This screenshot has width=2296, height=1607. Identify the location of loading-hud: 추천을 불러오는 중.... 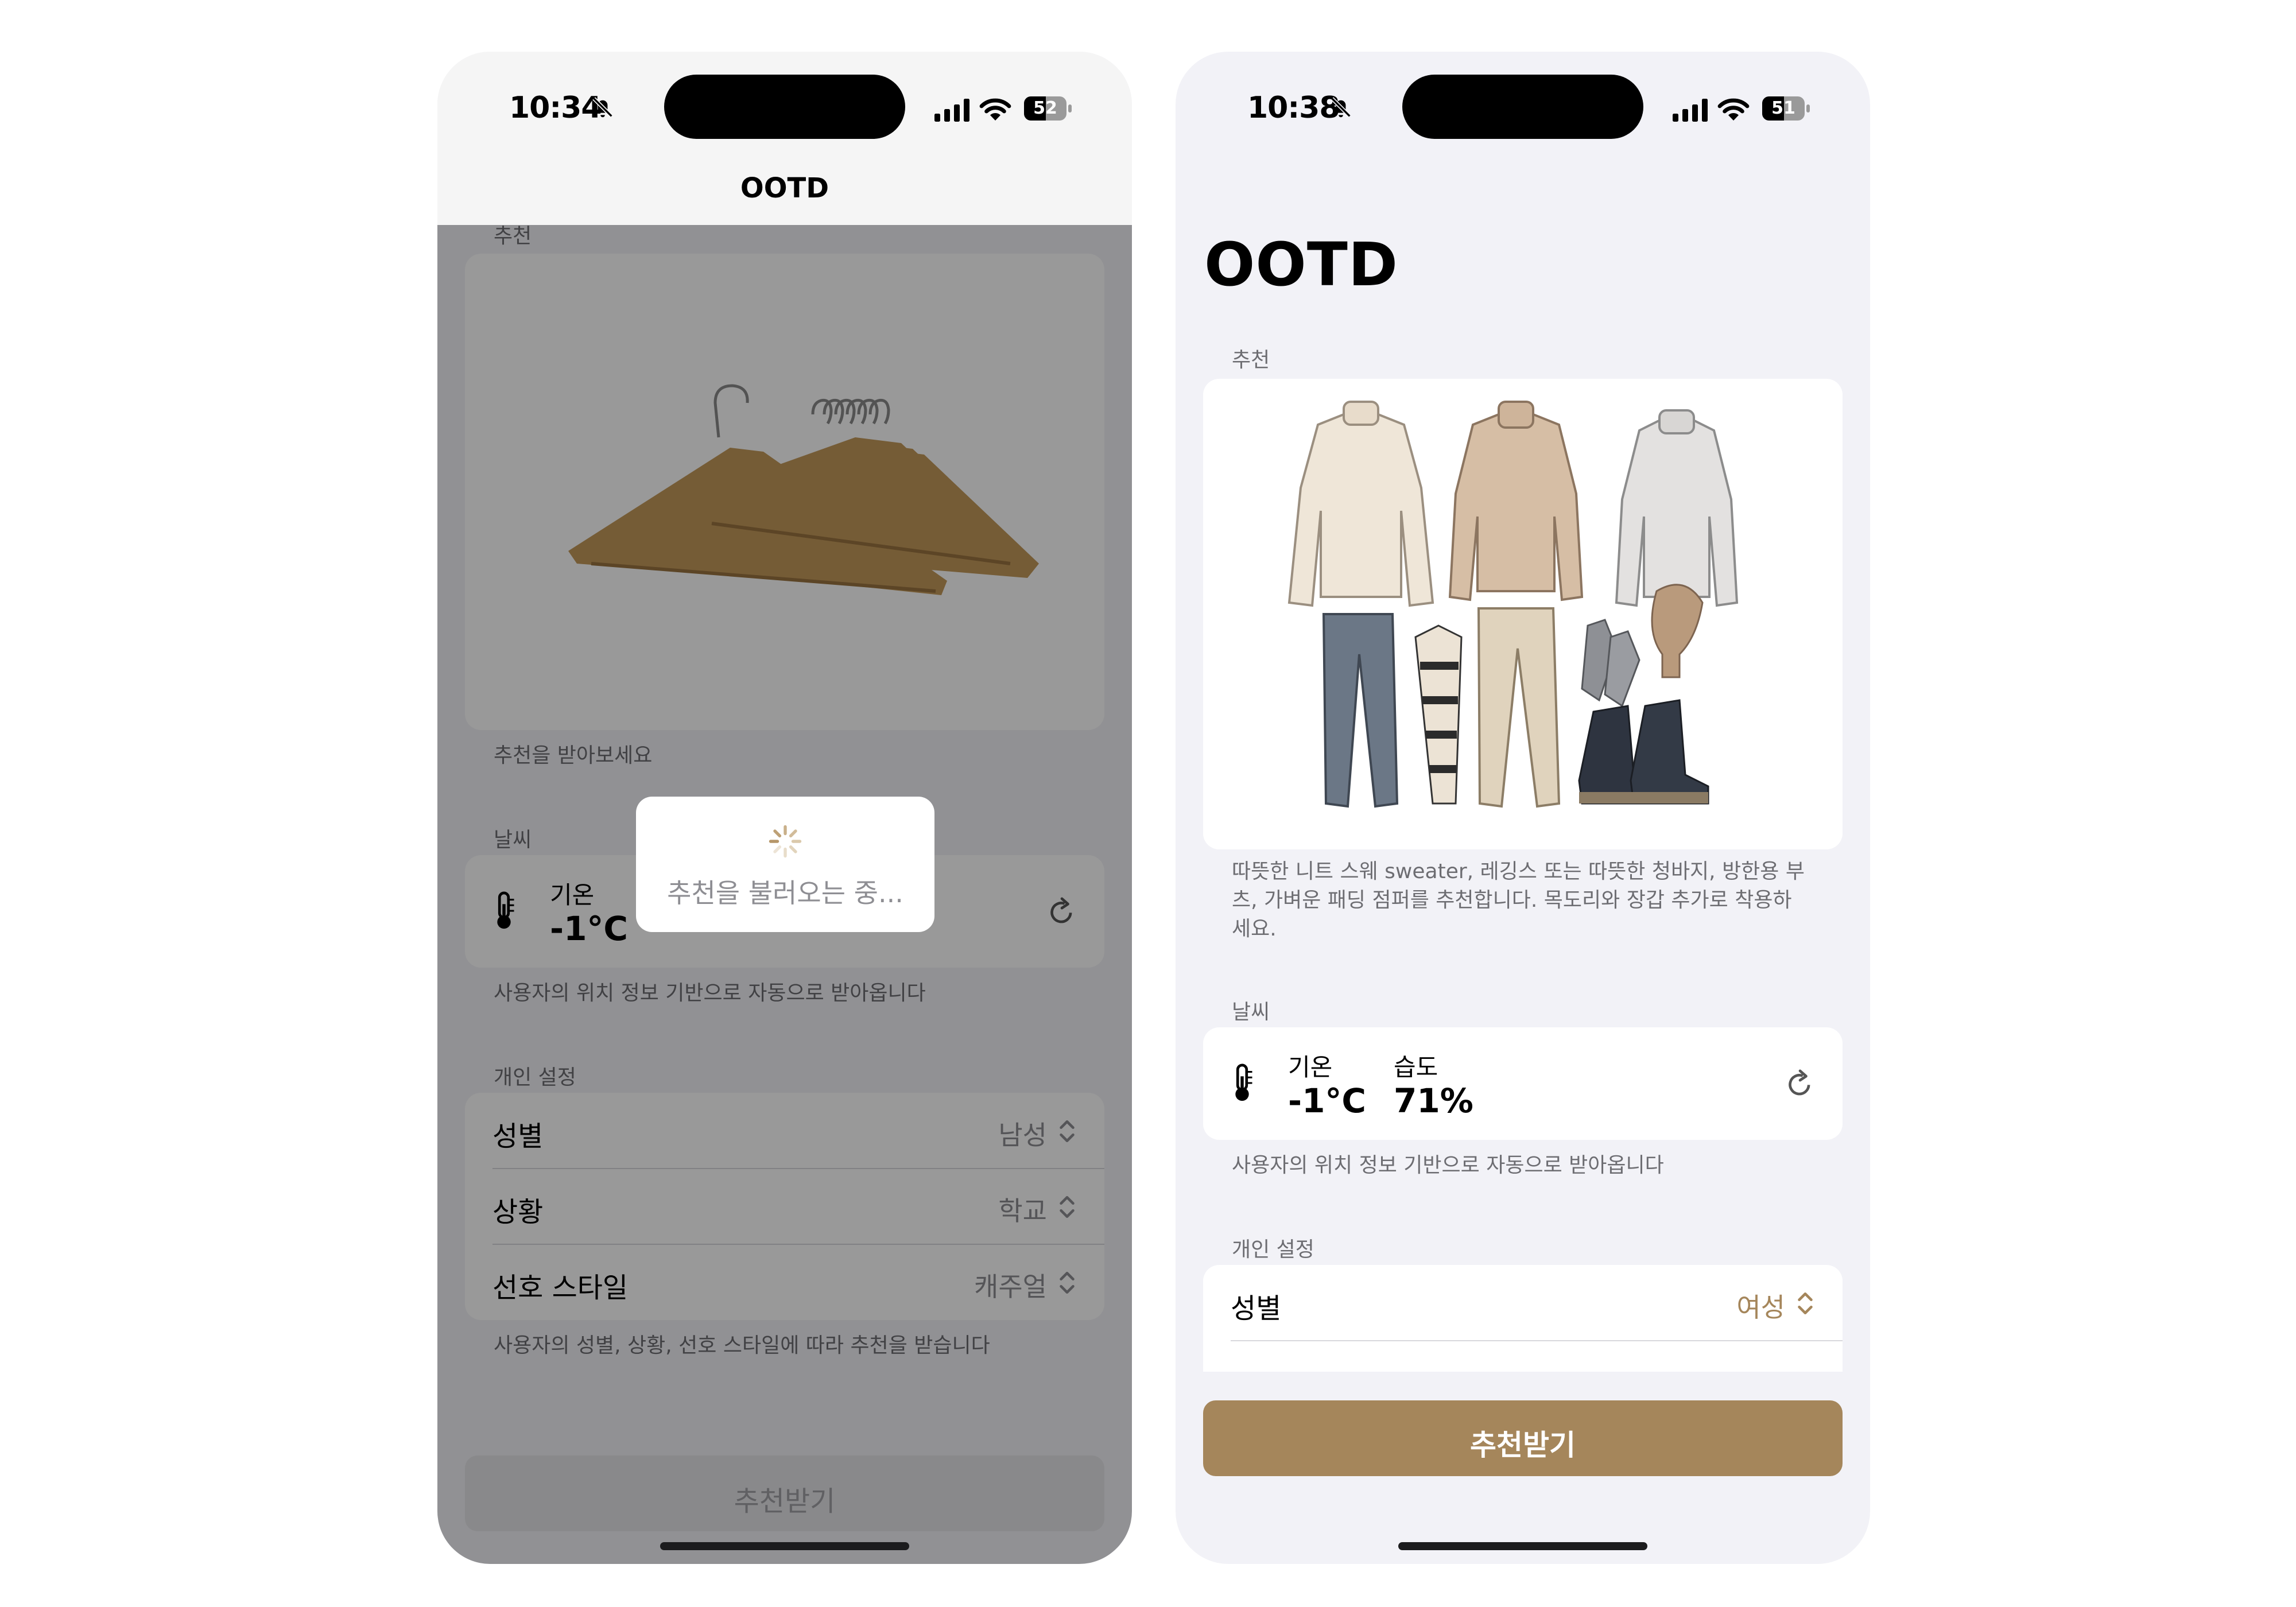
(785, 864).